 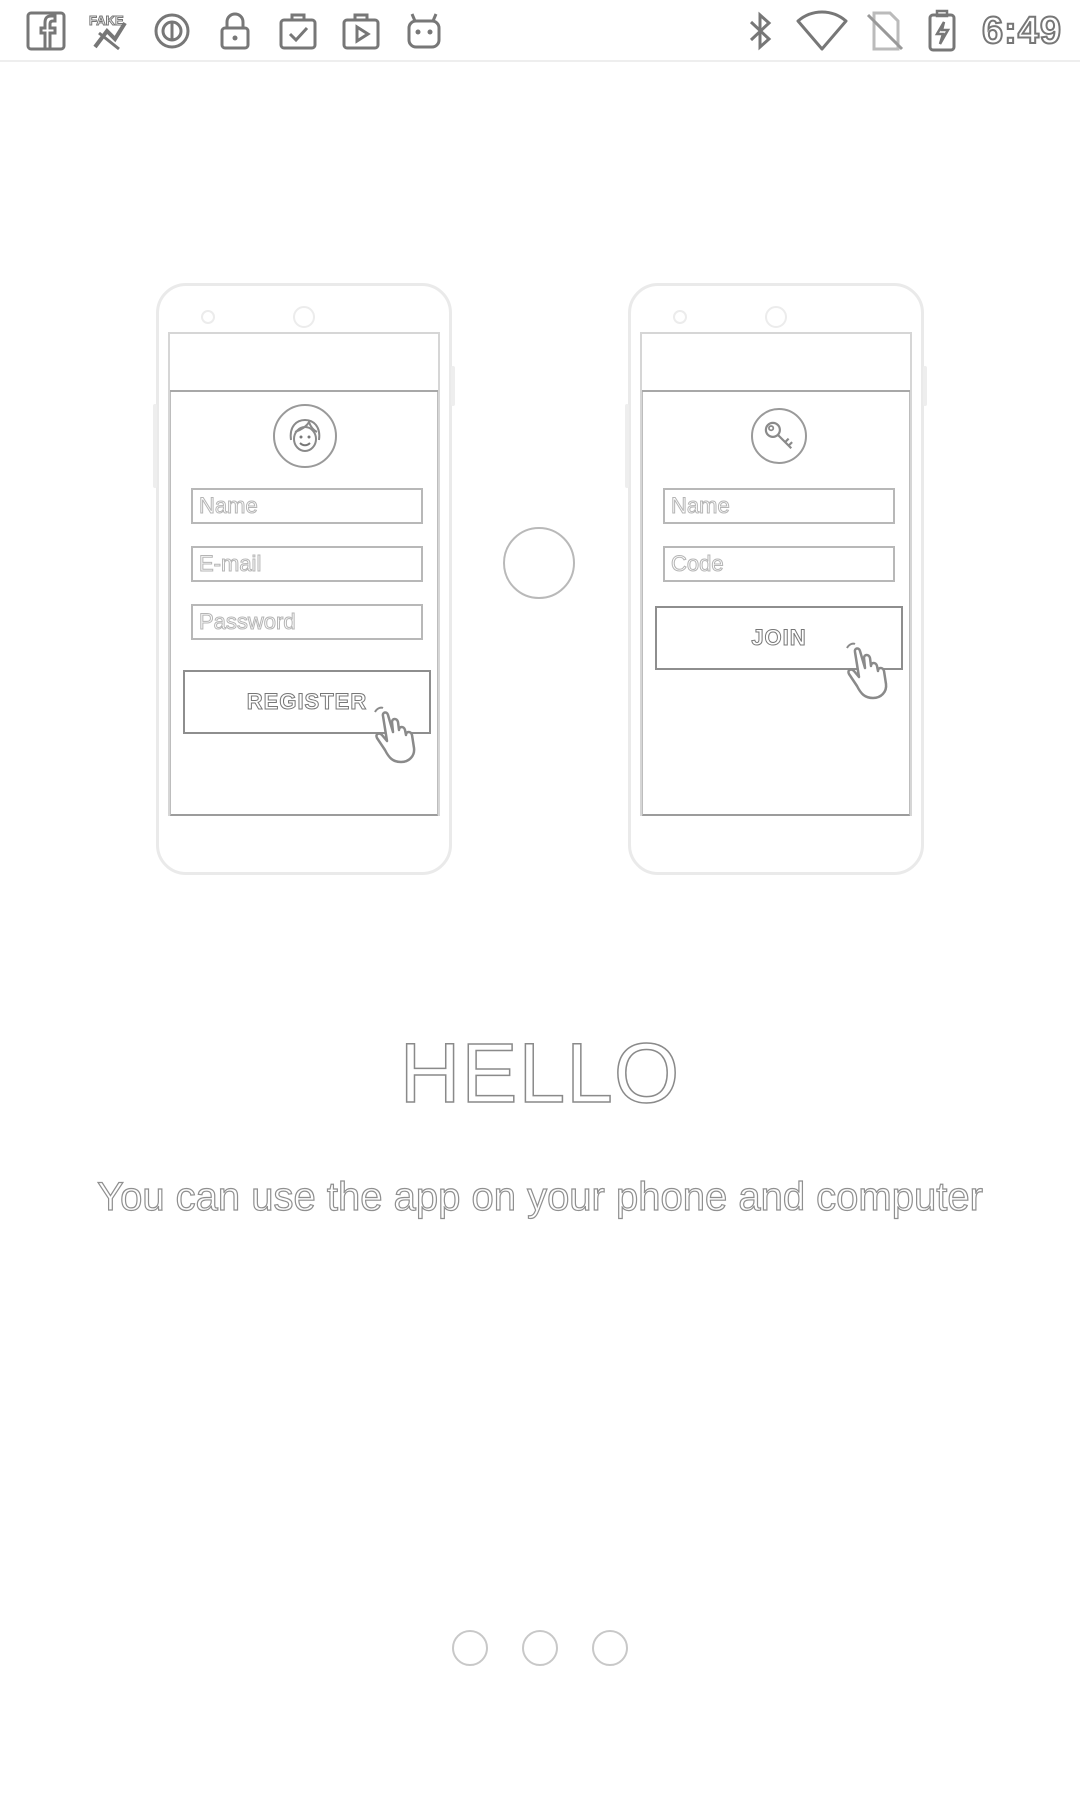 I want to click on phone-screen: Name E-mail Password REGISTER, so click(x=304, y=574).